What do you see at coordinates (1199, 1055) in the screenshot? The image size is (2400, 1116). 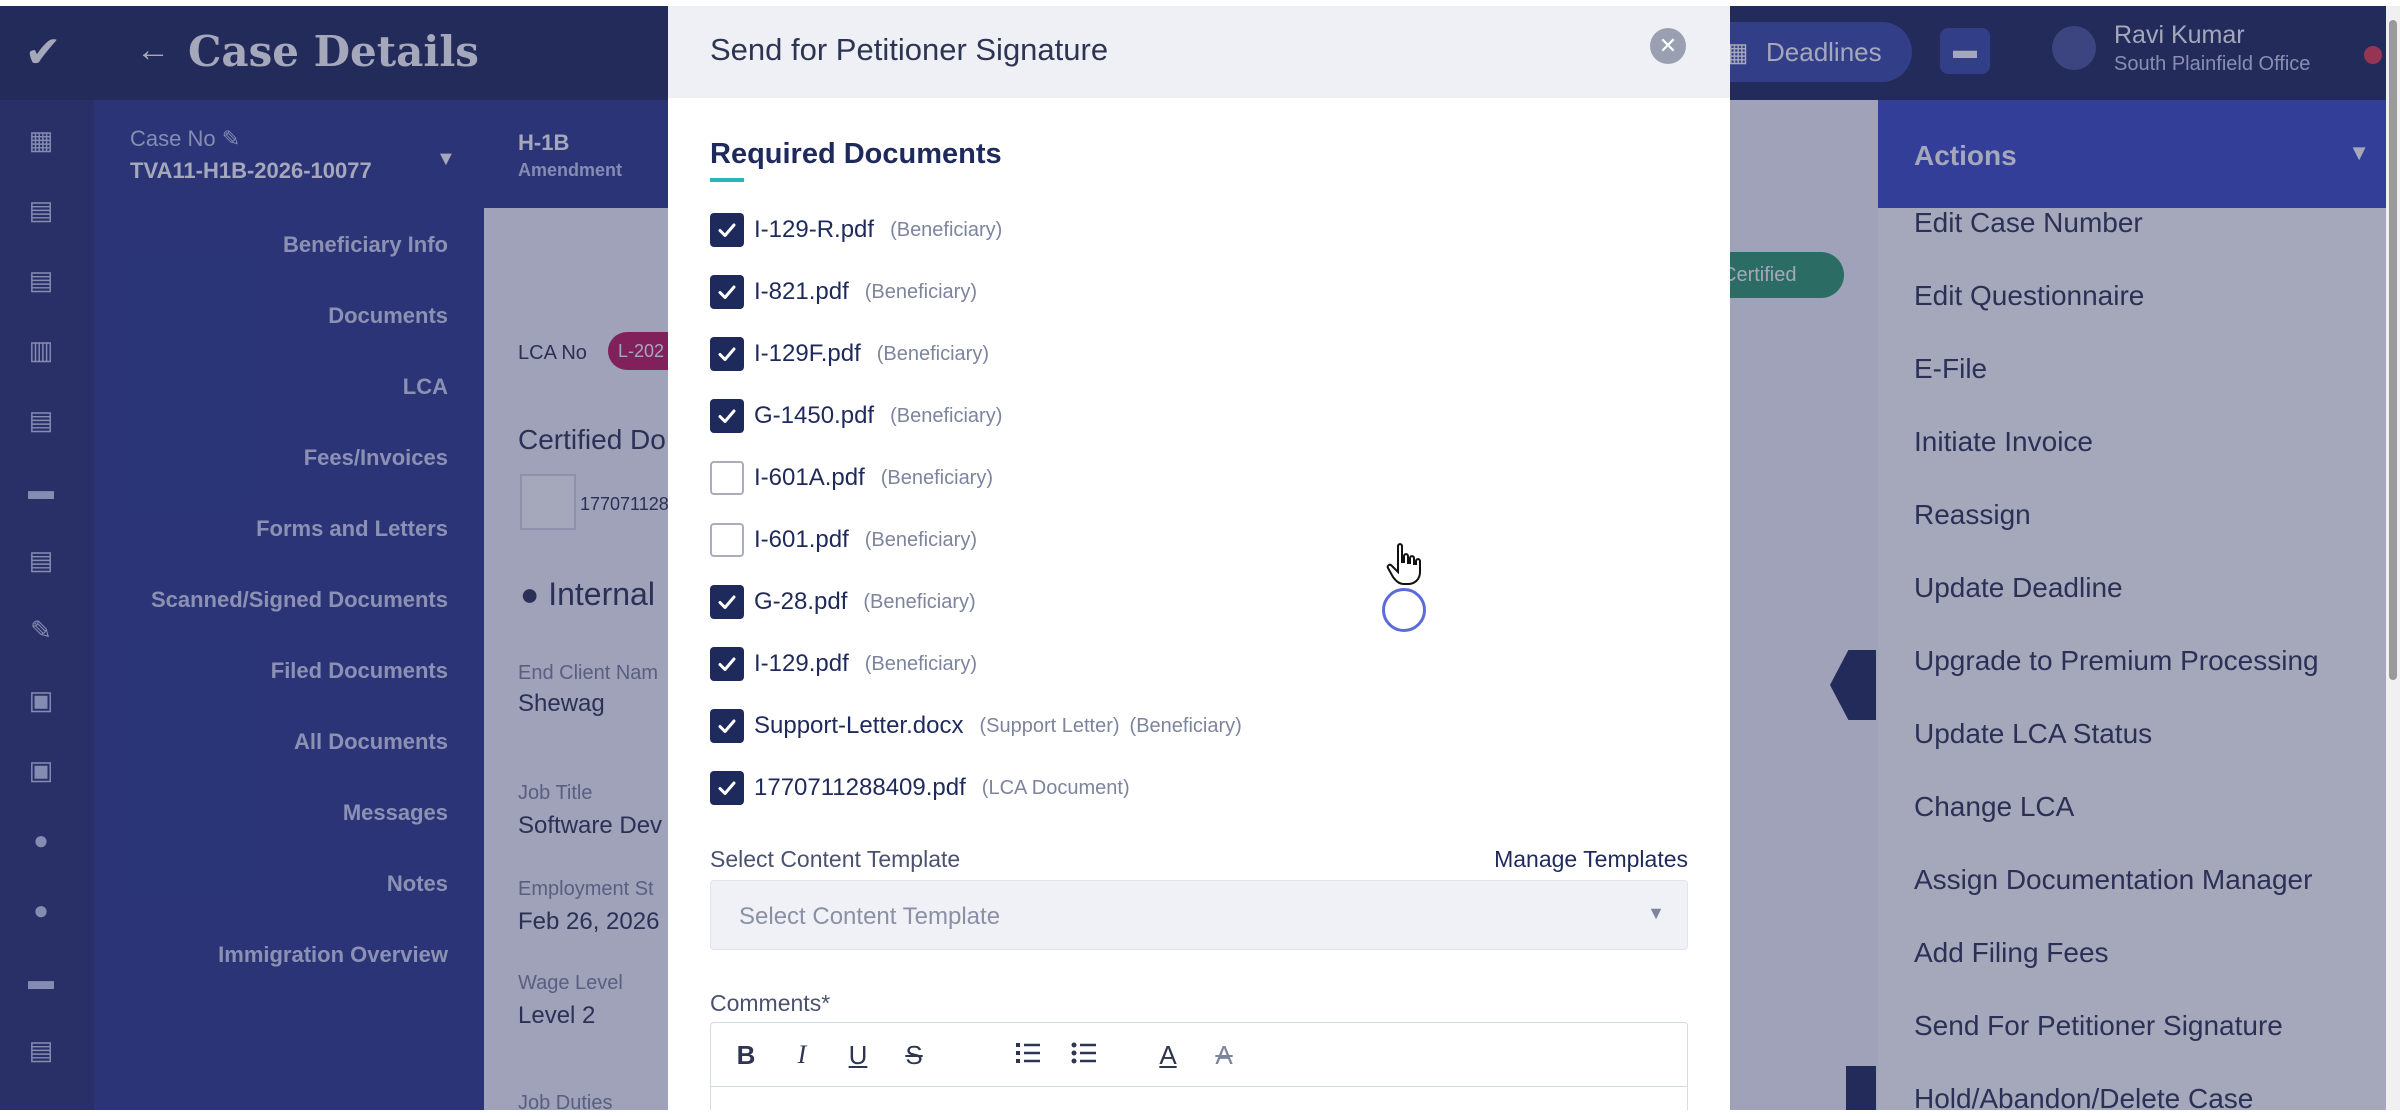 I see `editor-toolbar: B I U S A A` at bounding box center [1199, 1055].